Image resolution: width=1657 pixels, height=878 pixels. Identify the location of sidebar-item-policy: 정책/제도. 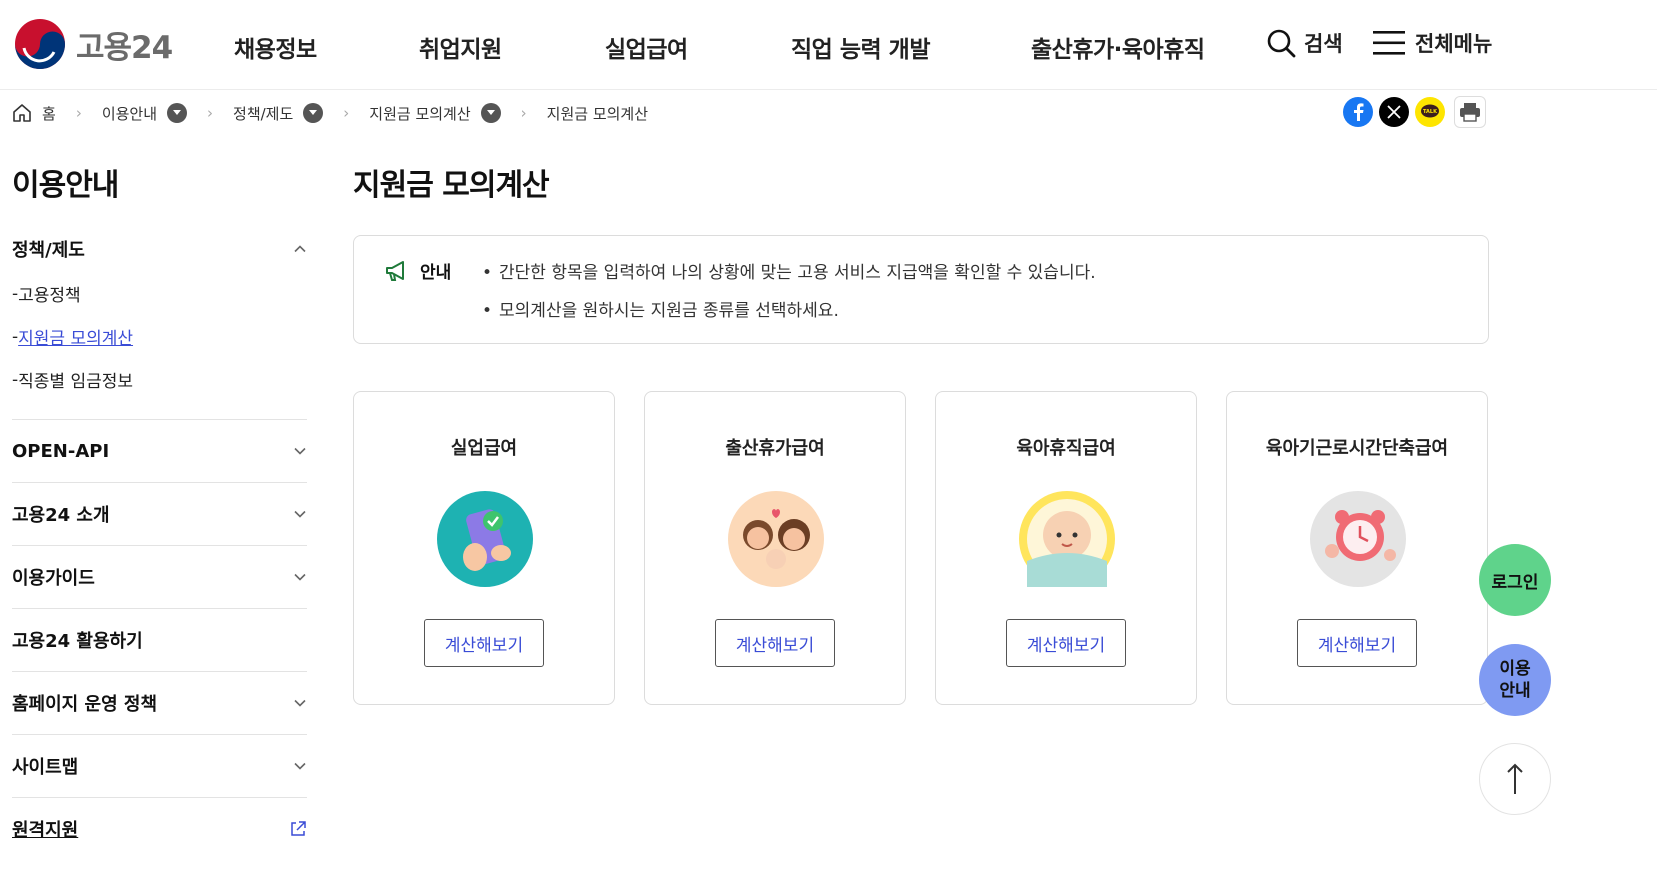
(159, 249).